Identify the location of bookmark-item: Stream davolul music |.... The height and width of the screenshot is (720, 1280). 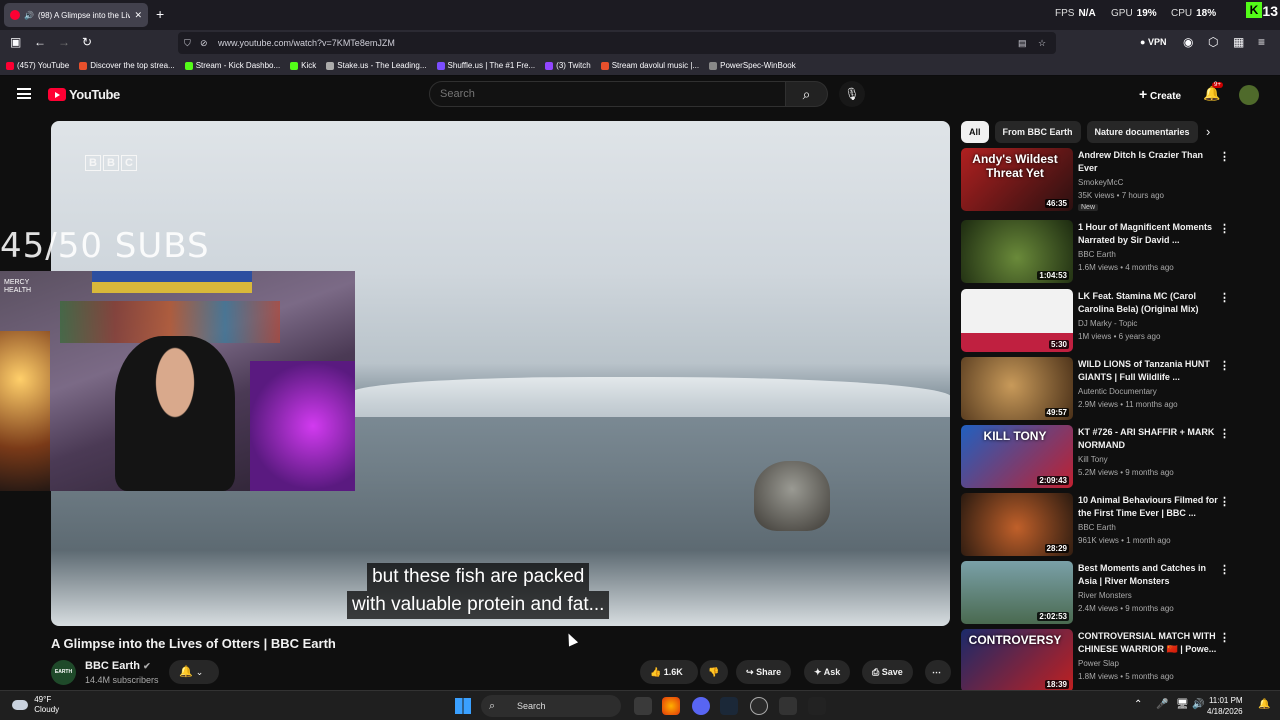
(649, 65).